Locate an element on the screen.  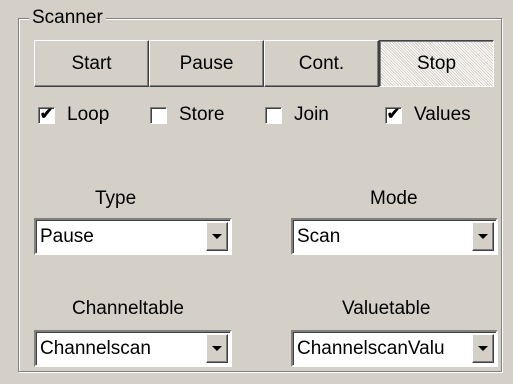
control-button-row: Start Pause Cont. Stop is located at coordinates (264, 63).